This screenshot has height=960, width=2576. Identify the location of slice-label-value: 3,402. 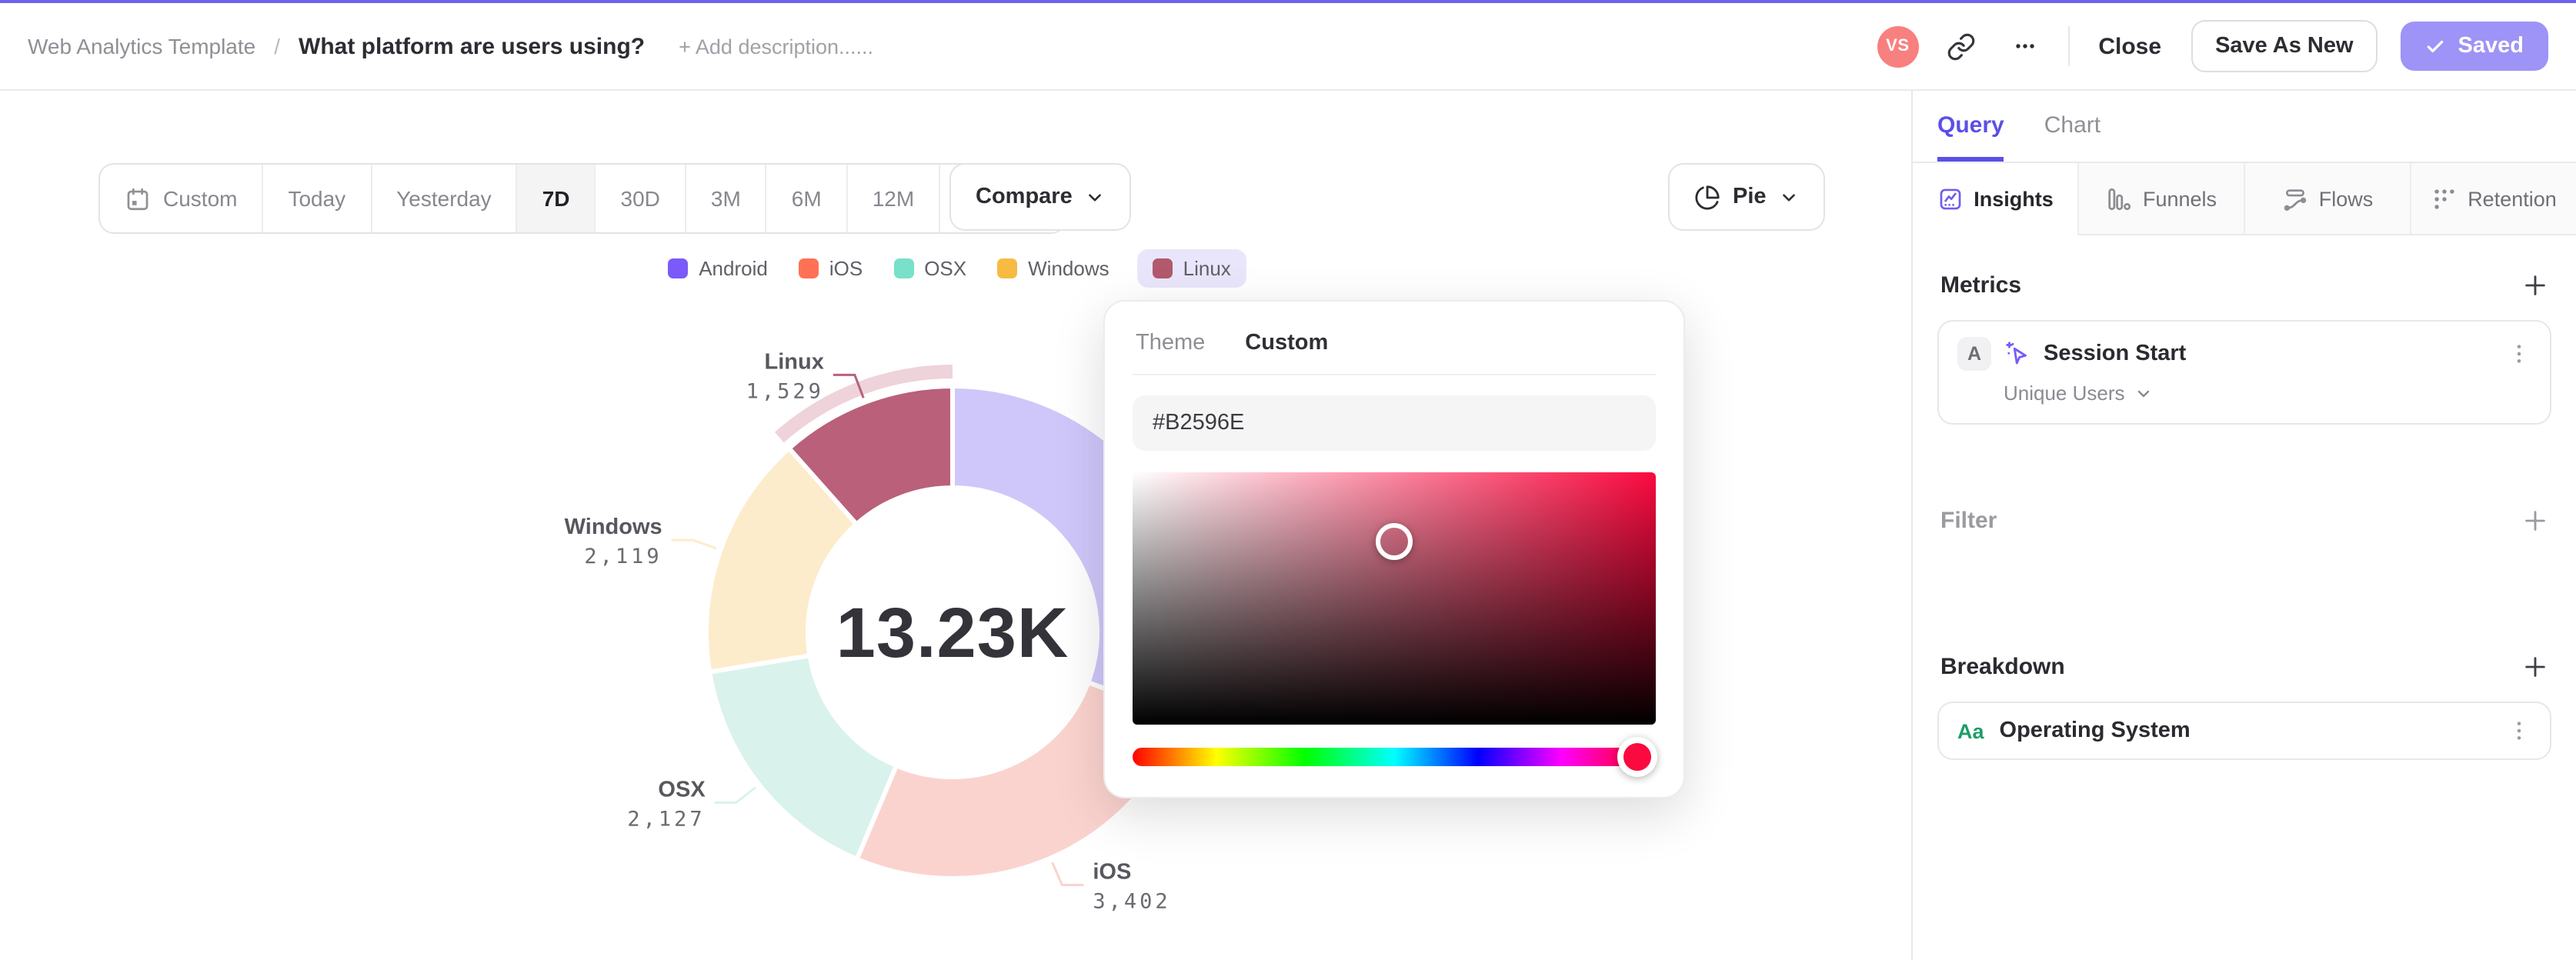
(1131, 901).